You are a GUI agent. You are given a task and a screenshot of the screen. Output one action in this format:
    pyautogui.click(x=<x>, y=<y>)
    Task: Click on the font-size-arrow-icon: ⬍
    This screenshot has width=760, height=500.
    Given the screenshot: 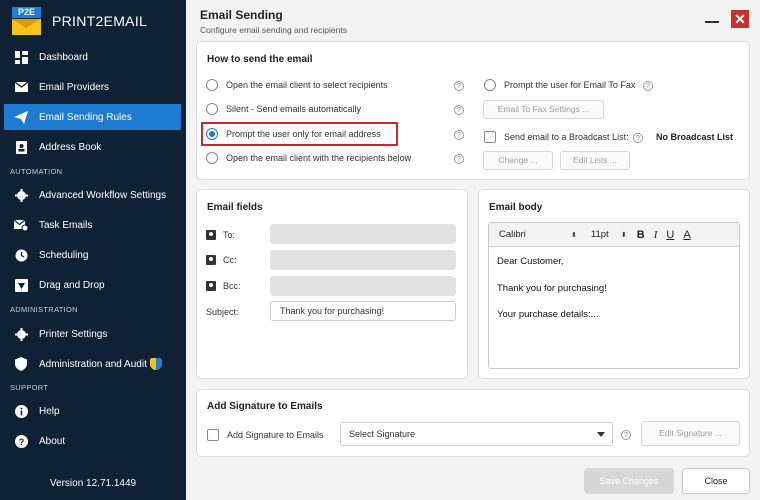 What is the action you would take?
    pyautogui.click(x=624, y=235)
    